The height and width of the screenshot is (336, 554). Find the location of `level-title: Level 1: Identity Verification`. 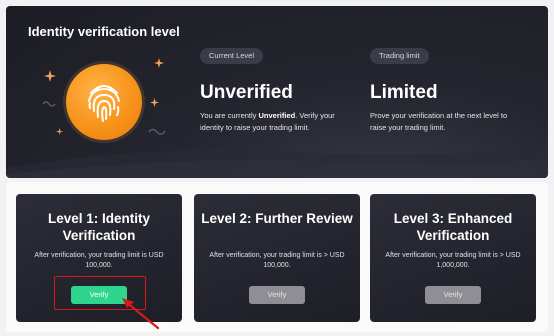

level-title: Level 1: Identity Verification is located at coordinates (99, 227).